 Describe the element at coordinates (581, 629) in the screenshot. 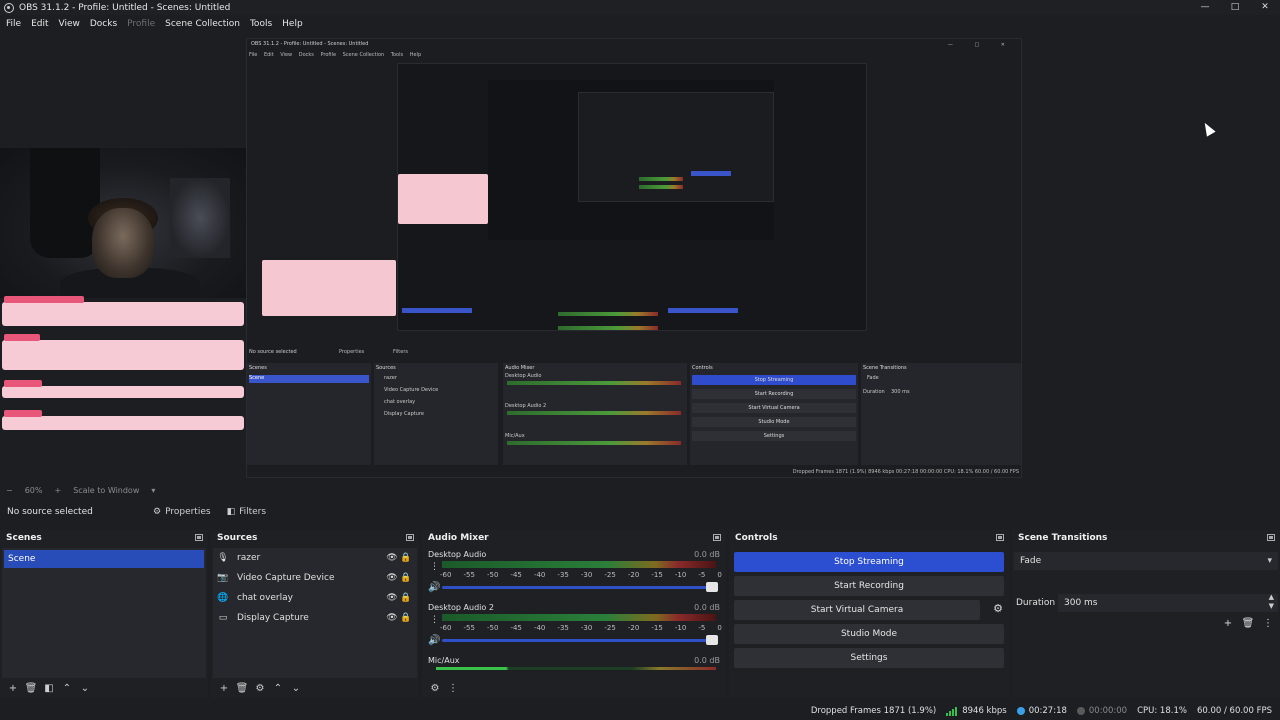

I see `meter-ticks: -60 -55 -50 -45 -40 -35 -30 -25 -20 -15 -10 -5 0` at that location.